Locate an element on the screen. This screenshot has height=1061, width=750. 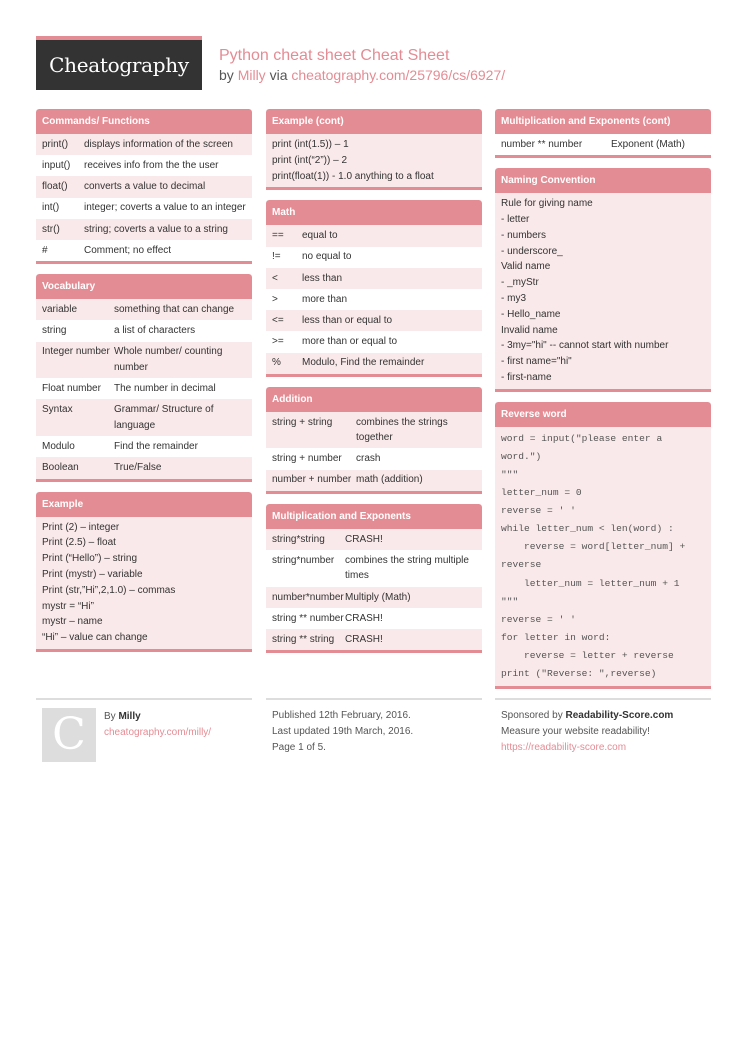
table-row: >= more than or equal to is located at coordinates (374, 342).